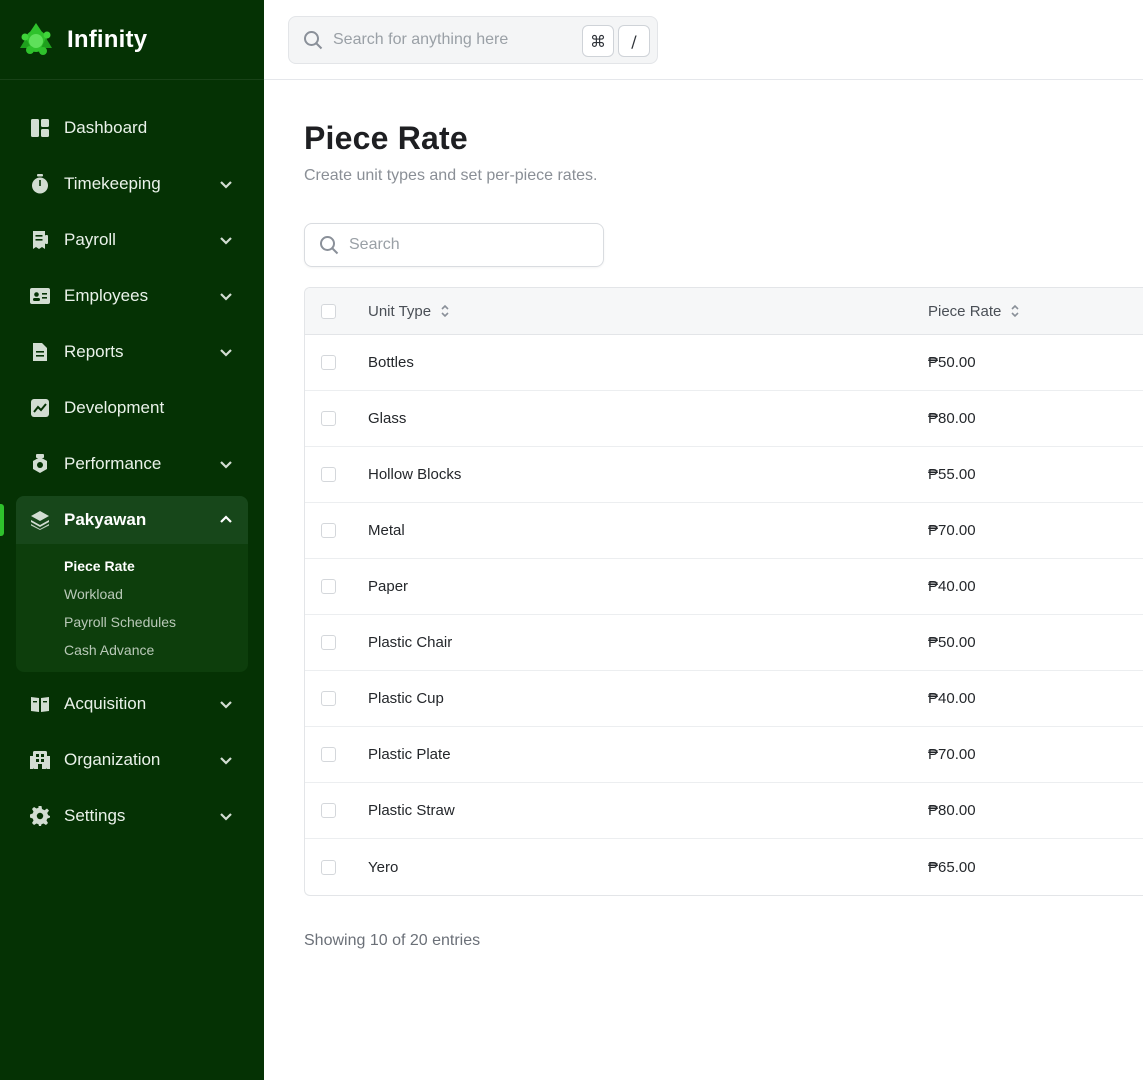 Image resolution: width=1143 pixels, height=1080 pixels. Describe the element at coordinates (132, 352) in the screenshot. I see `sidebar-item-reports: Reports` at that location.